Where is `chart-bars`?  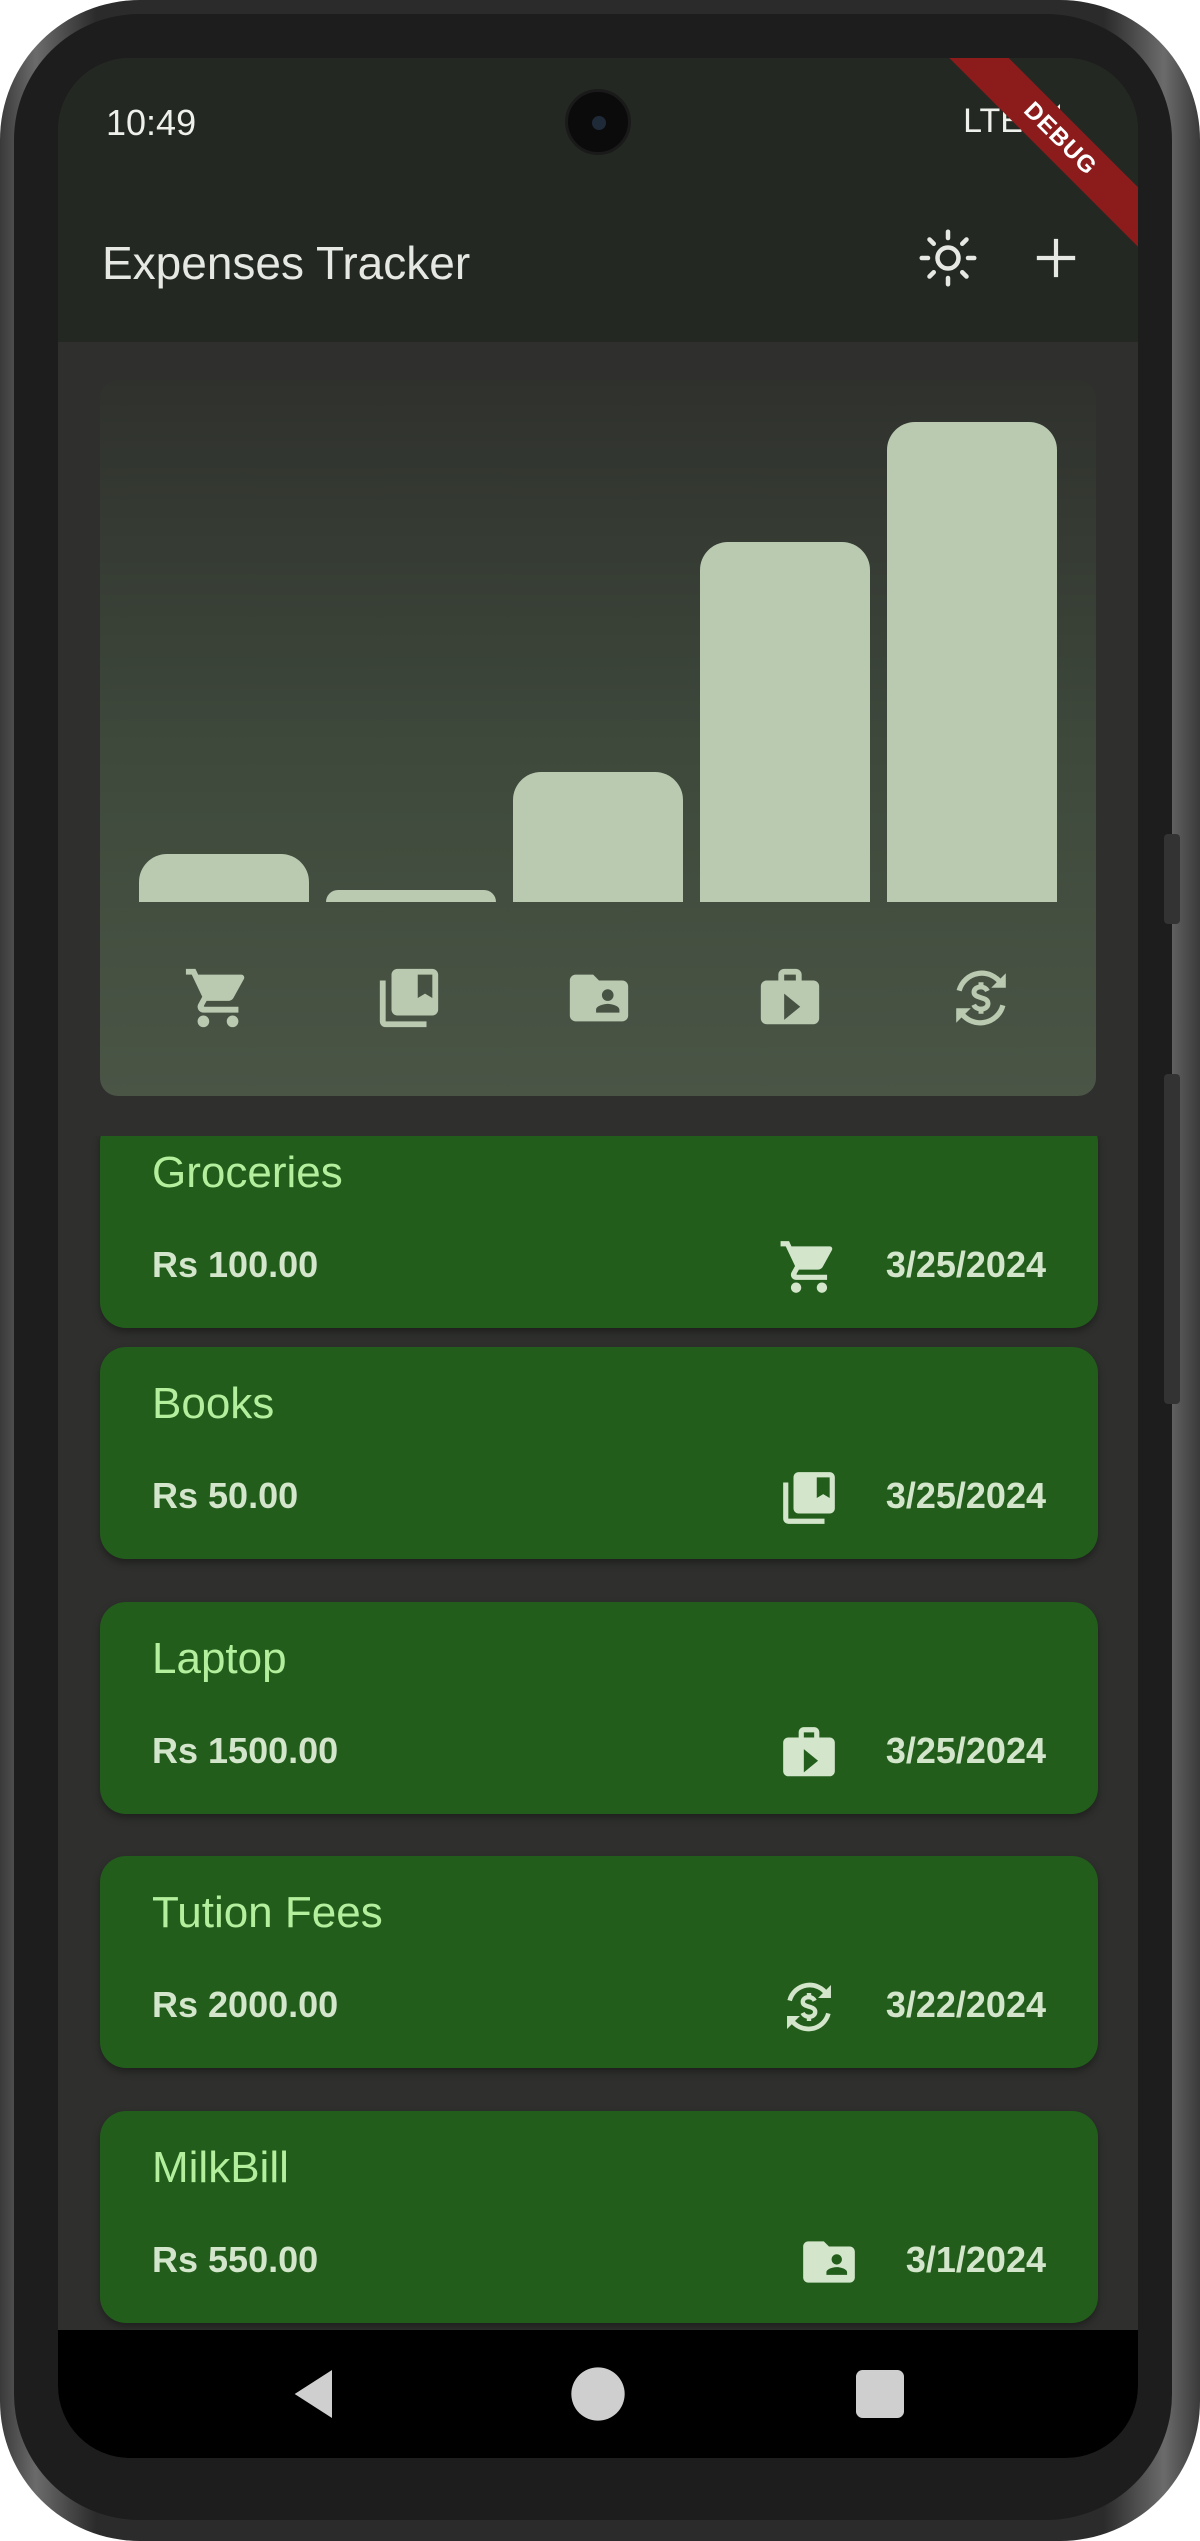
chart-bars is located at coordinates (598, 662).